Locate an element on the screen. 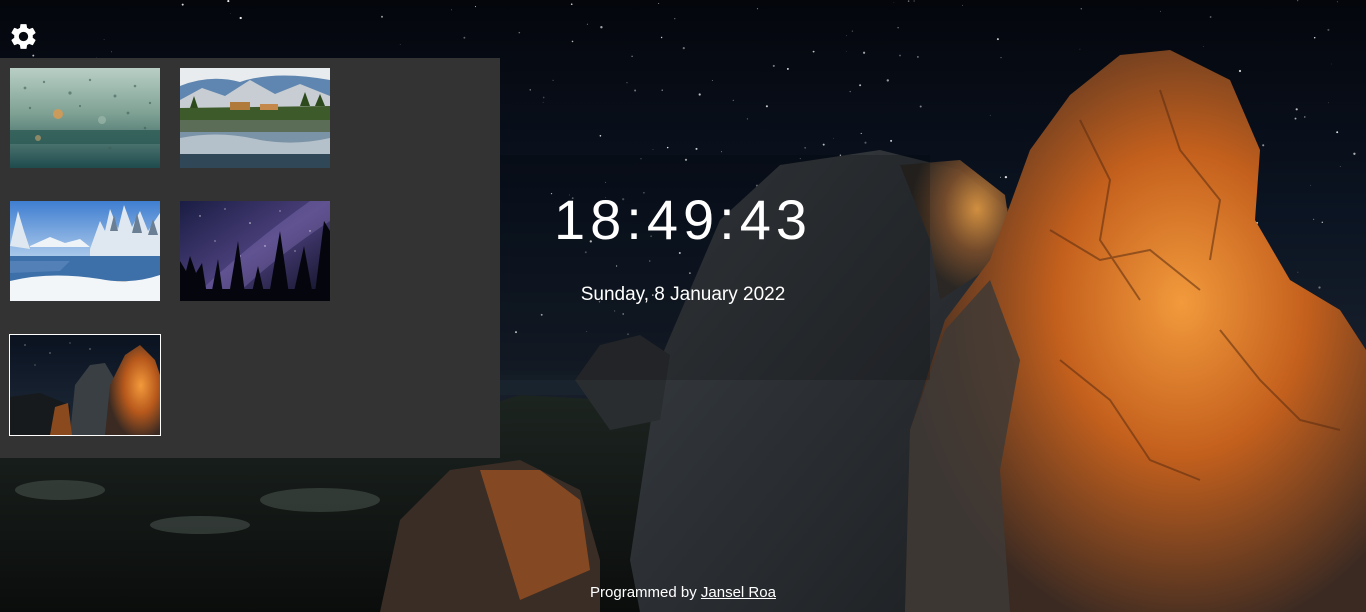 The height and width of the screenshot is (612, 1366). mountain-lake-thumbnail is located at coordinates (255, 118).